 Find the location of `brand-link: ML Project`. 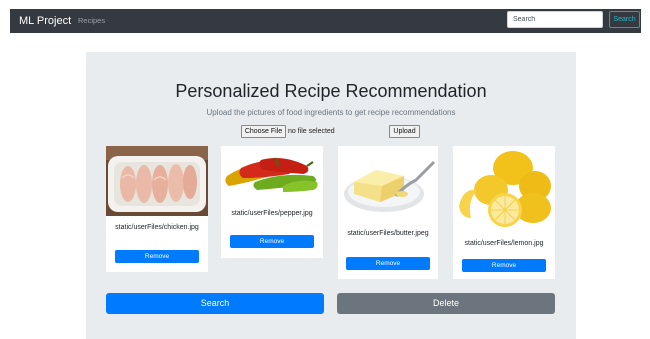

brand-link: ML Project is located at coordinates (45, 21).